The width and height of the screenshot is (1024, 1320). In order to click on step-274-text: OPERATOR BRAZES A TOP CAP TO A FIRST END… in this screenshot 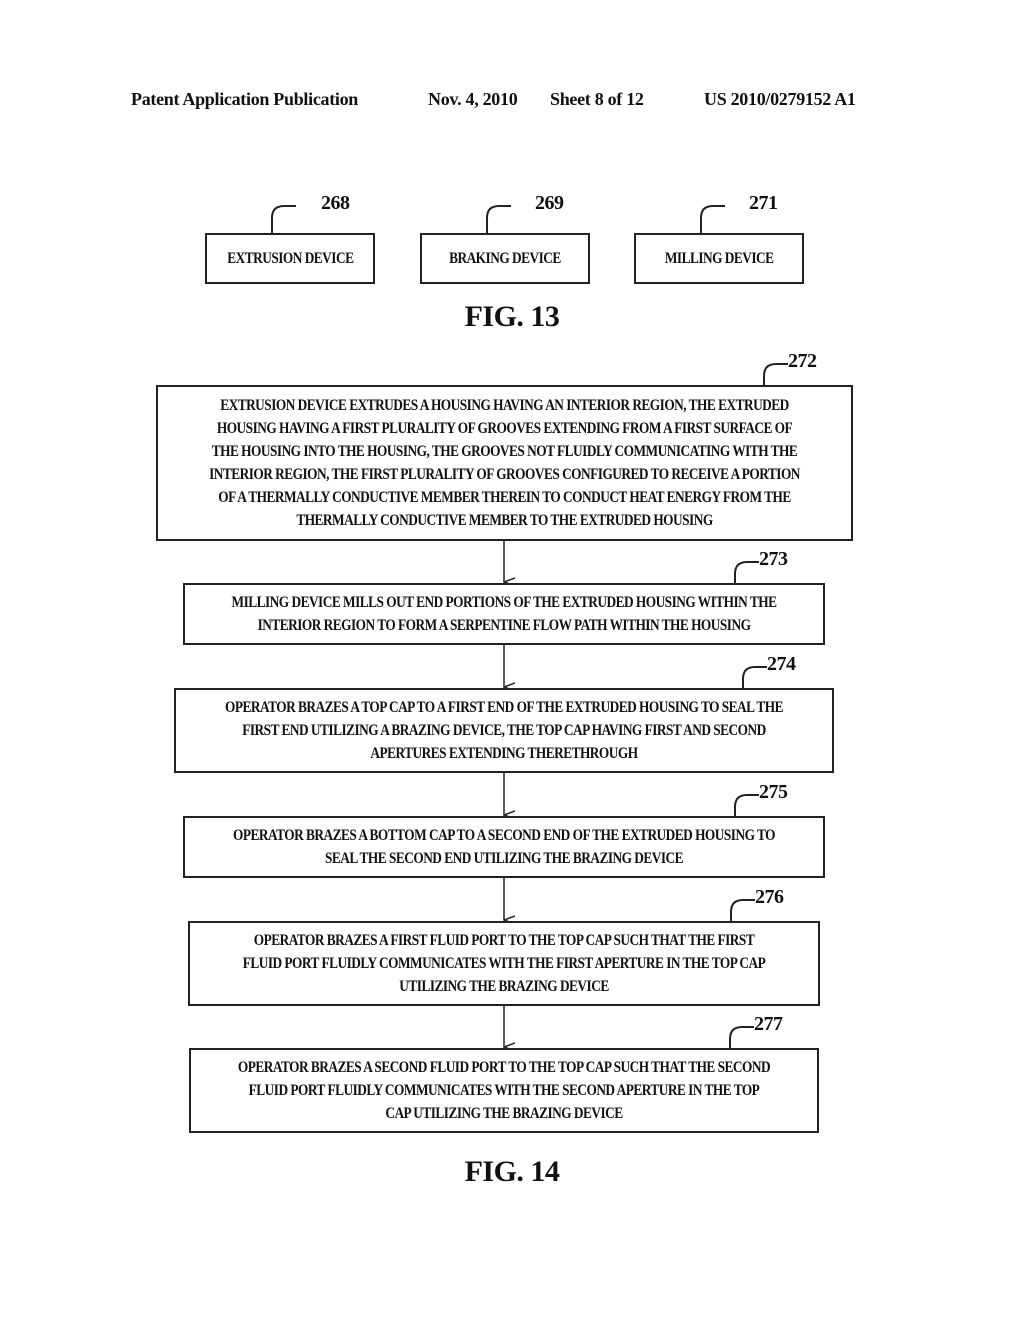, I will do `click(504, 730)`.